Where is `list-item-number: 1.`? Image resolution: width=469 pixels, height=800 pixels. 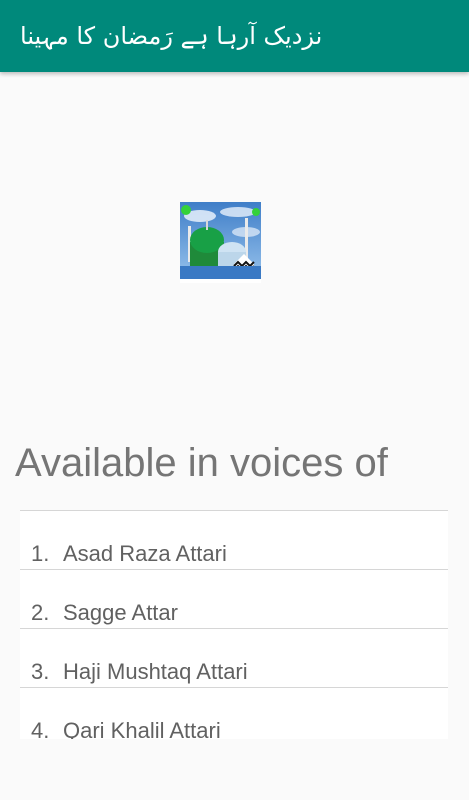 list-item-number: 1. is located at coordinates (40, 553).